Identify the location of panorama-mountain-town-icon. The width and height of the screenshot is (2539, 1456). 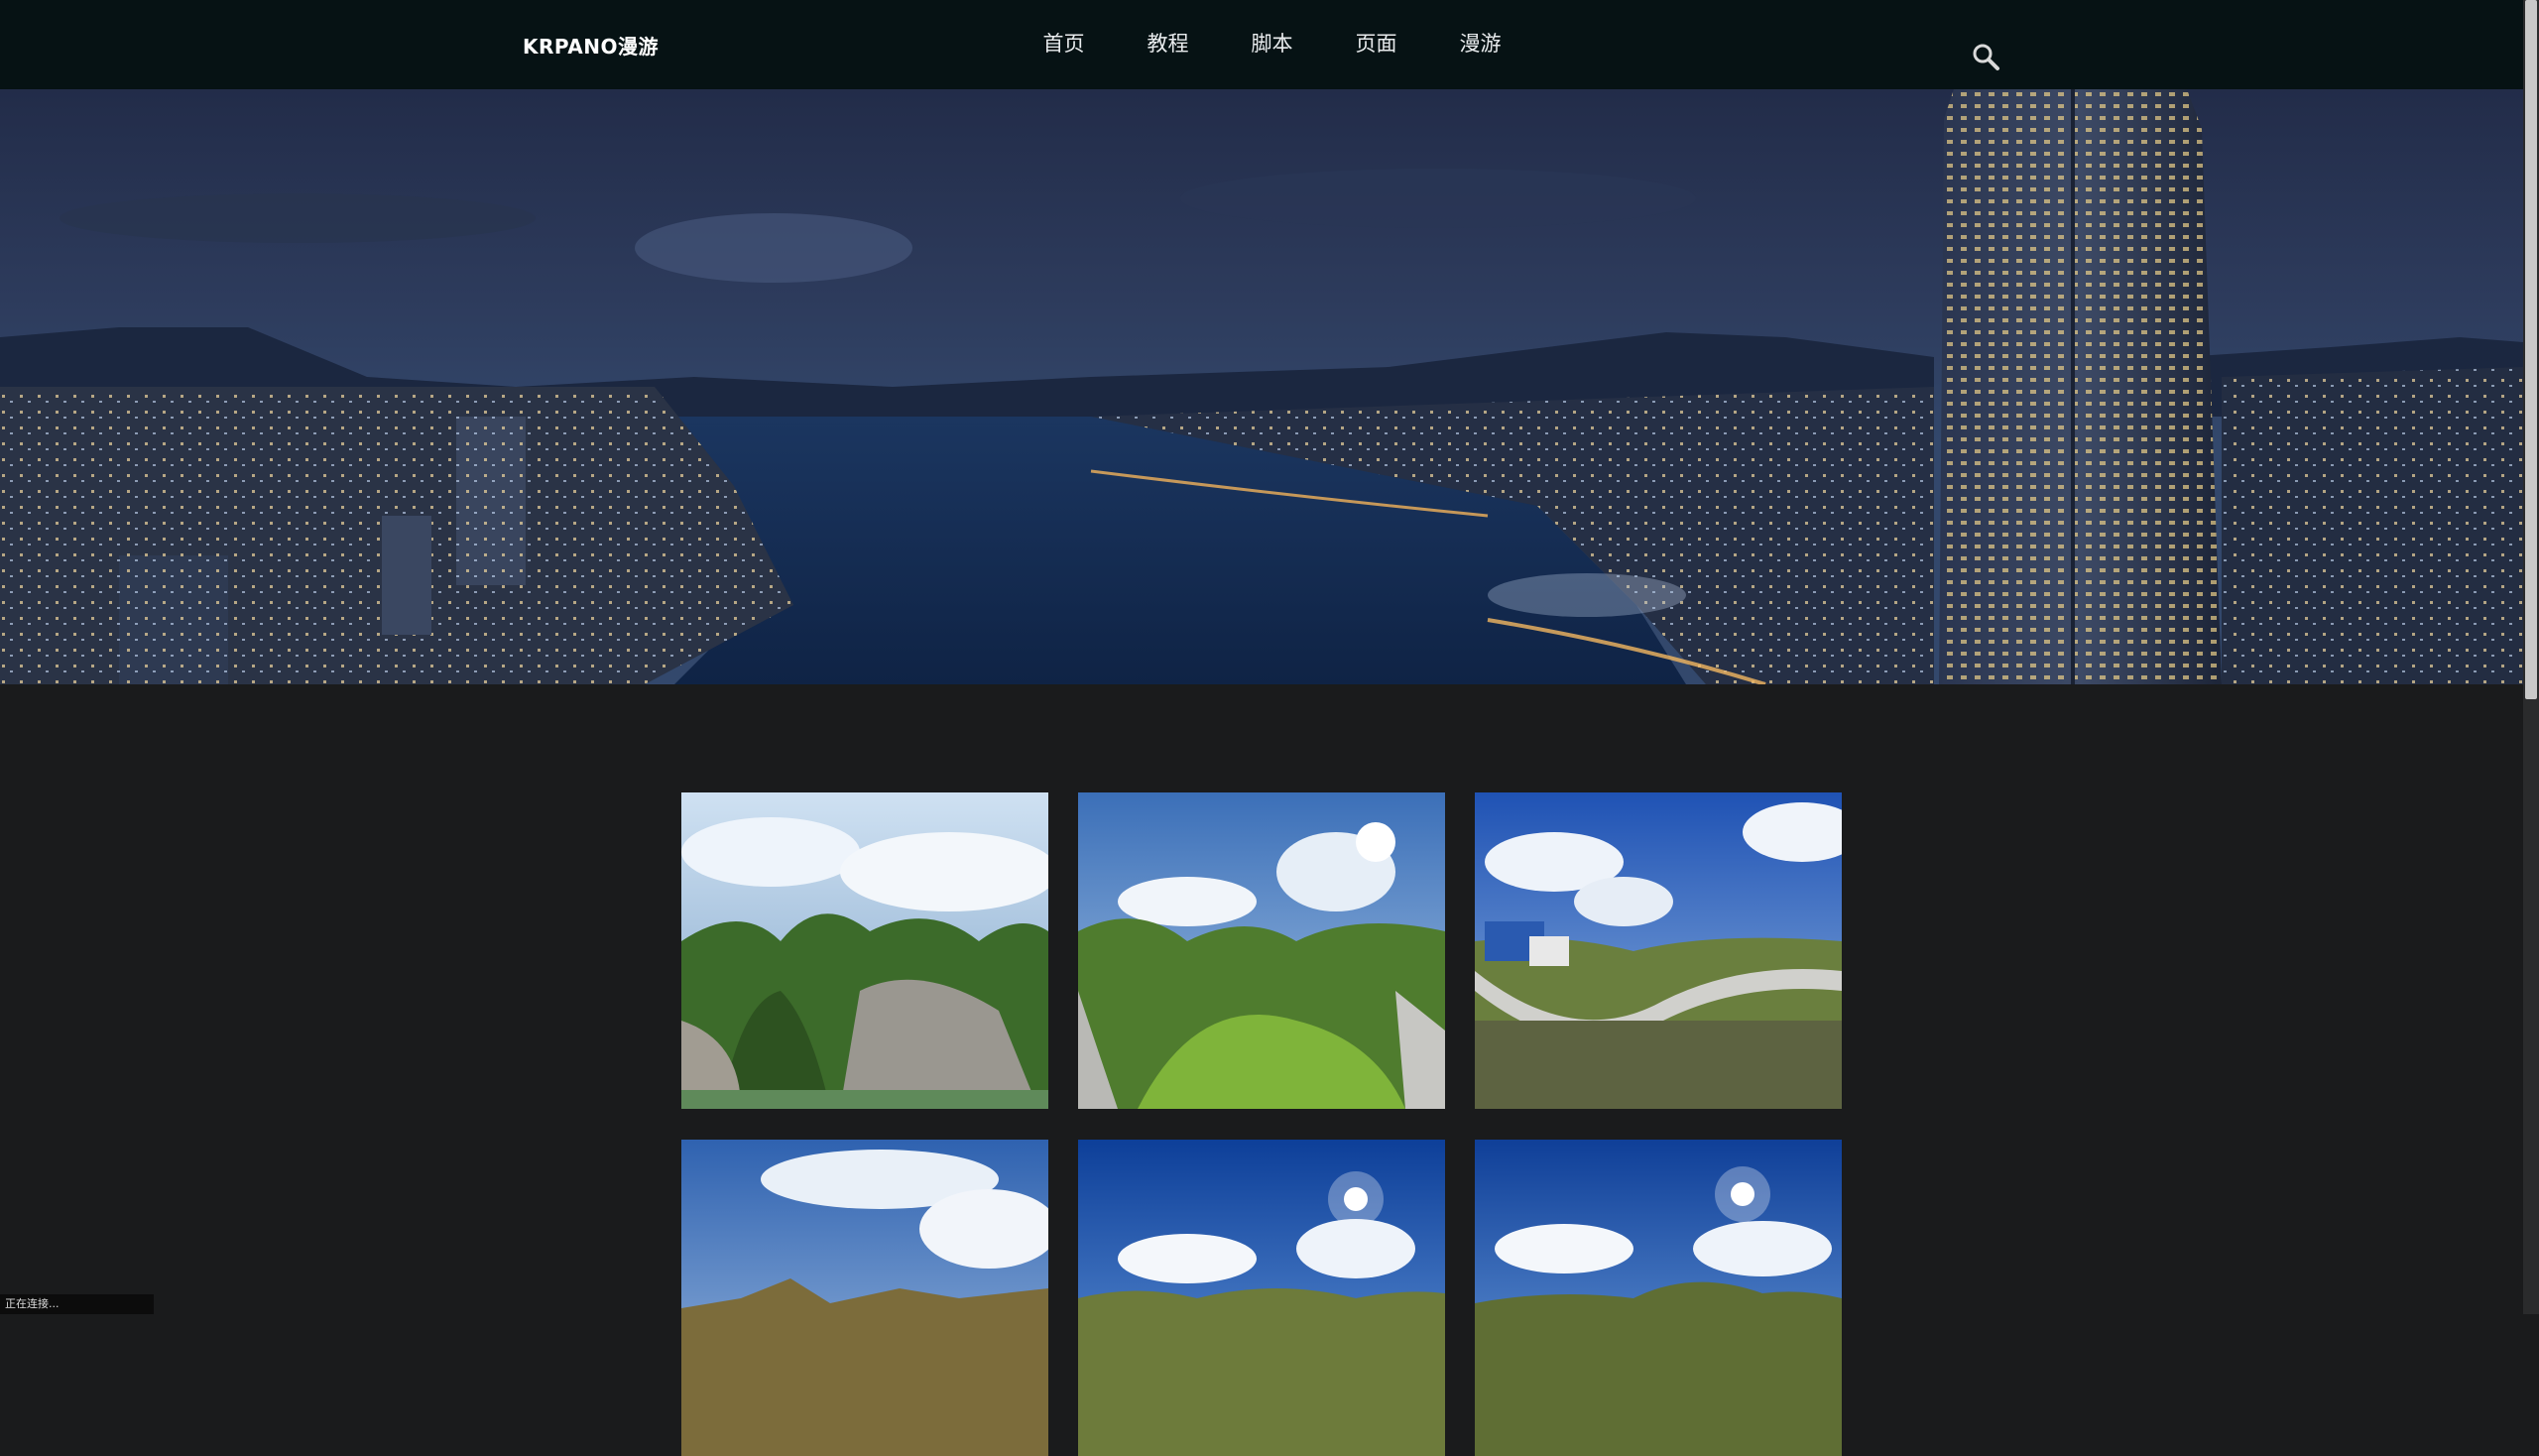
(865, 950).